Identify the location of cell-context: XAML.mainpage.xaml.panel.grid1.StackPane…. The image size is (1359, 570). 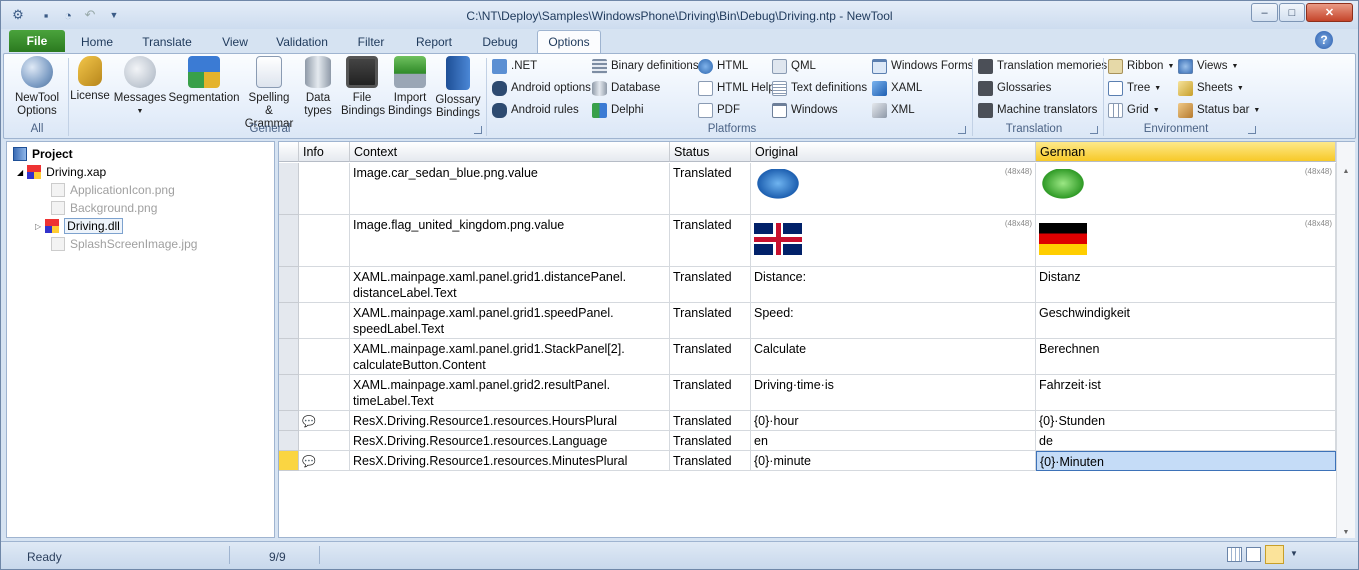
(510, 357).